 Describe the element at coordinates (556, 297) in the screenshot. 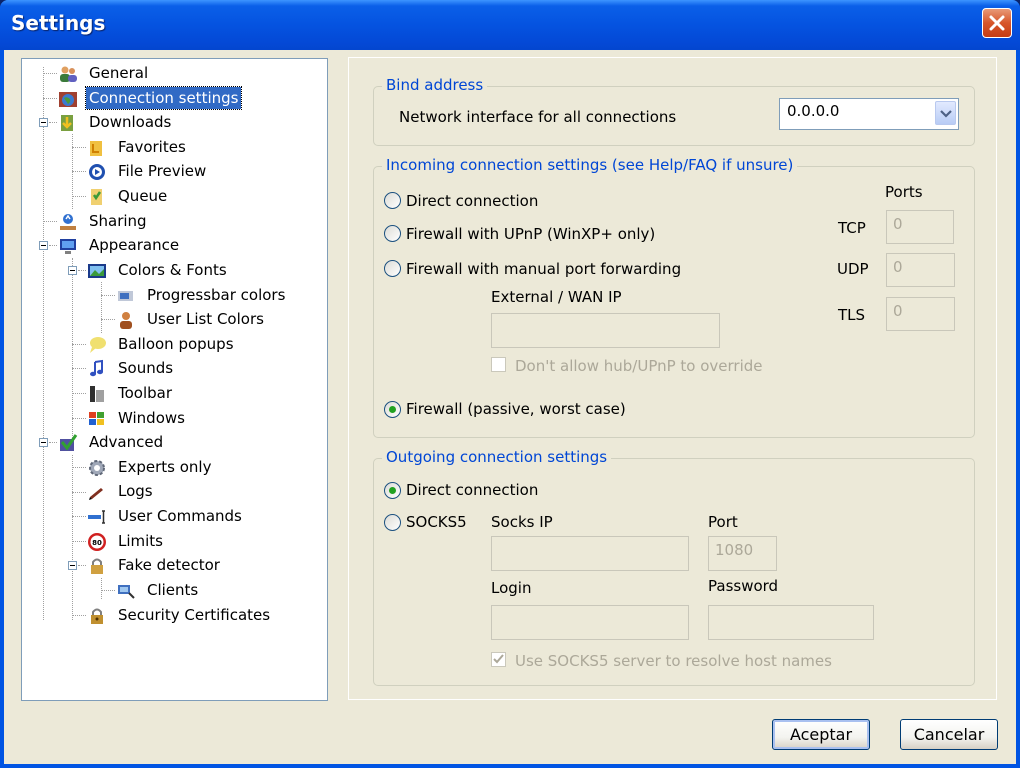

I see `wan-ip-label: External / WAN IP` at that location.